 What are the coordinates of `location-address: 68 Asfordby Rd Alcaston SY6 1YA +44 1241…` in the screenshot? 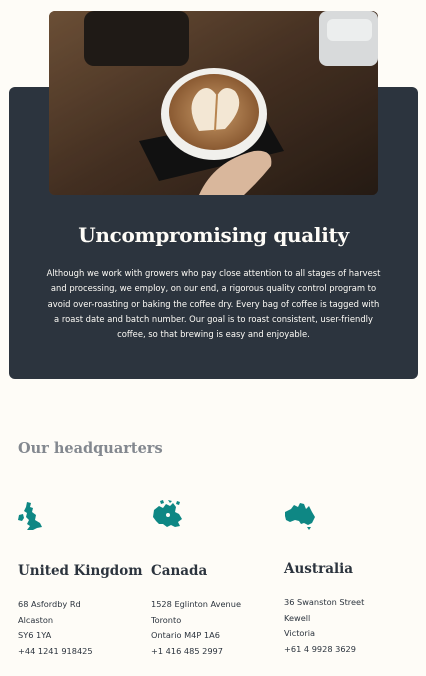 It's located at (55, 628).